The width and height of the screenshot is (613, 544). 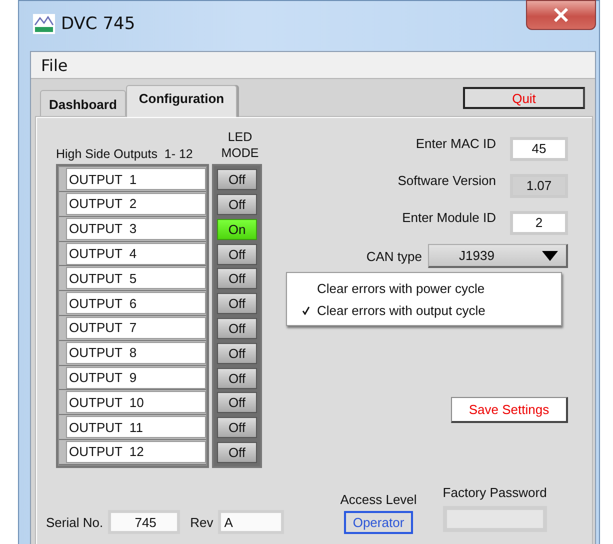 I want to click on field-label: Enter Module ID, so click(x=449, y=217).